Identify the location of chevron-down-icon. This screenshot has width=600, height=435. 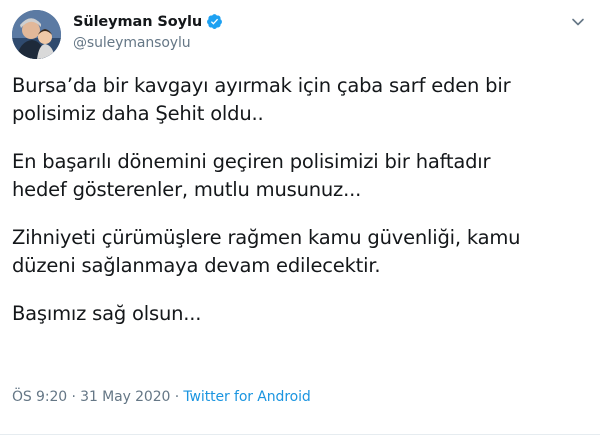
(578, 22).